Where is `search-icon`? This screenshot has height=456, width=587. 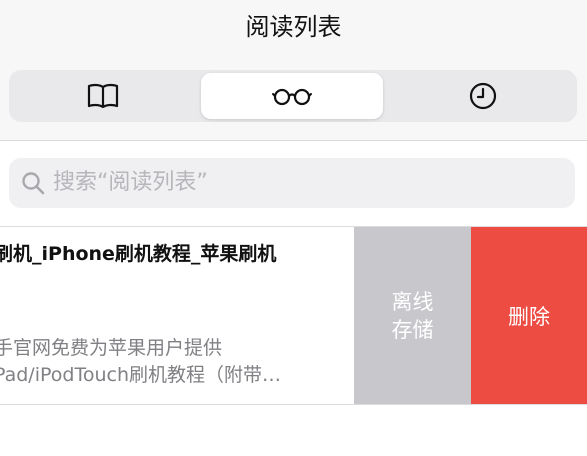 search-icon is located at coordinates (33, 183).